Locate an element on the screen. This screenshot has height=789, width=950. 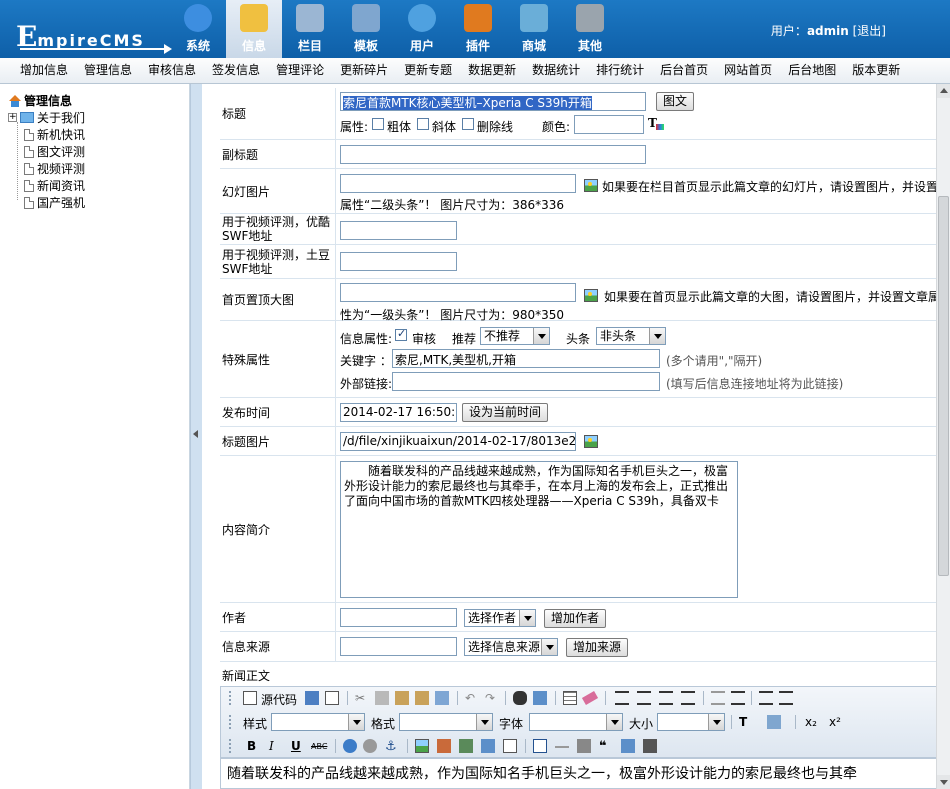
link-icon is located at coordinates (350, 746).